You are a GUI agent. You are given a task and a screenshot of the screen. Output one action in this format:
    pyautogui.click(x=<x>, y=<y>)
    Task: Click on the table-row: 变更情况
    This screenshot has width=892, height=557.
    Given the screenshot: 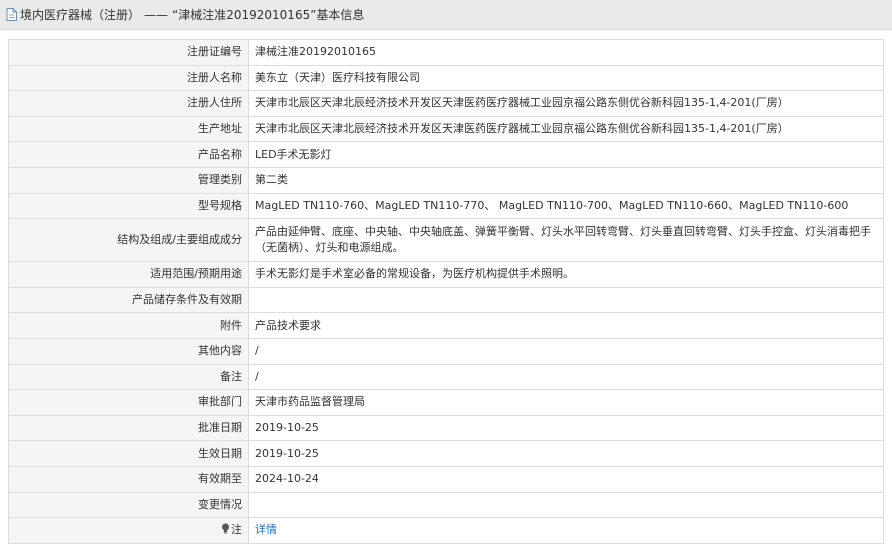 What is the action you would take?
    pyautogui.click(x=446, y=505)
    